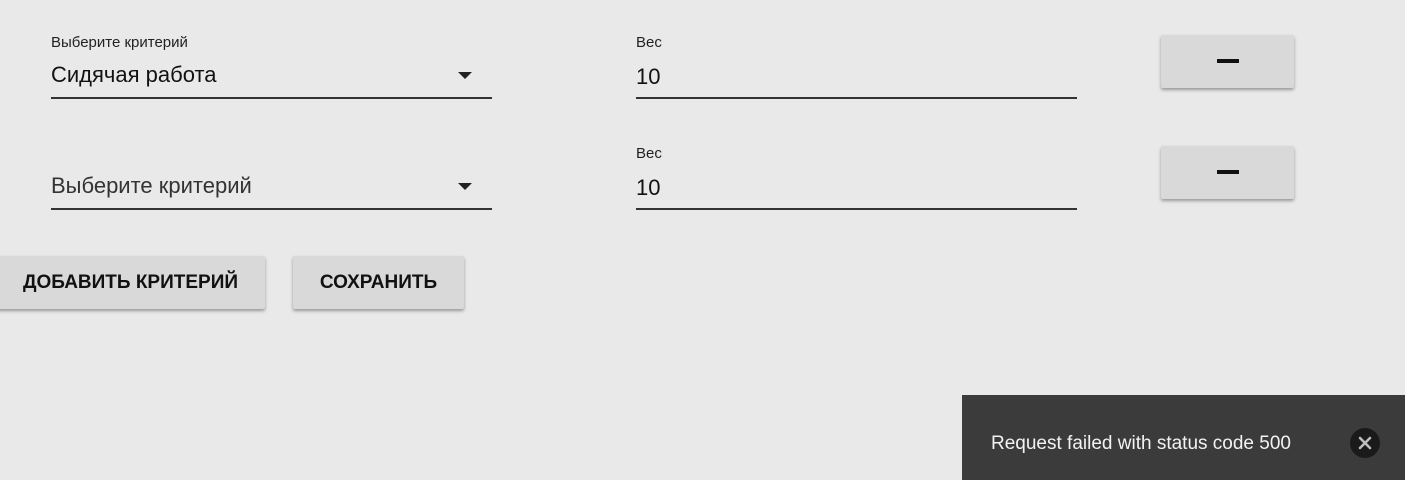  I want to click on error-toast: Request failed with status code 500, so click(1183, 437).